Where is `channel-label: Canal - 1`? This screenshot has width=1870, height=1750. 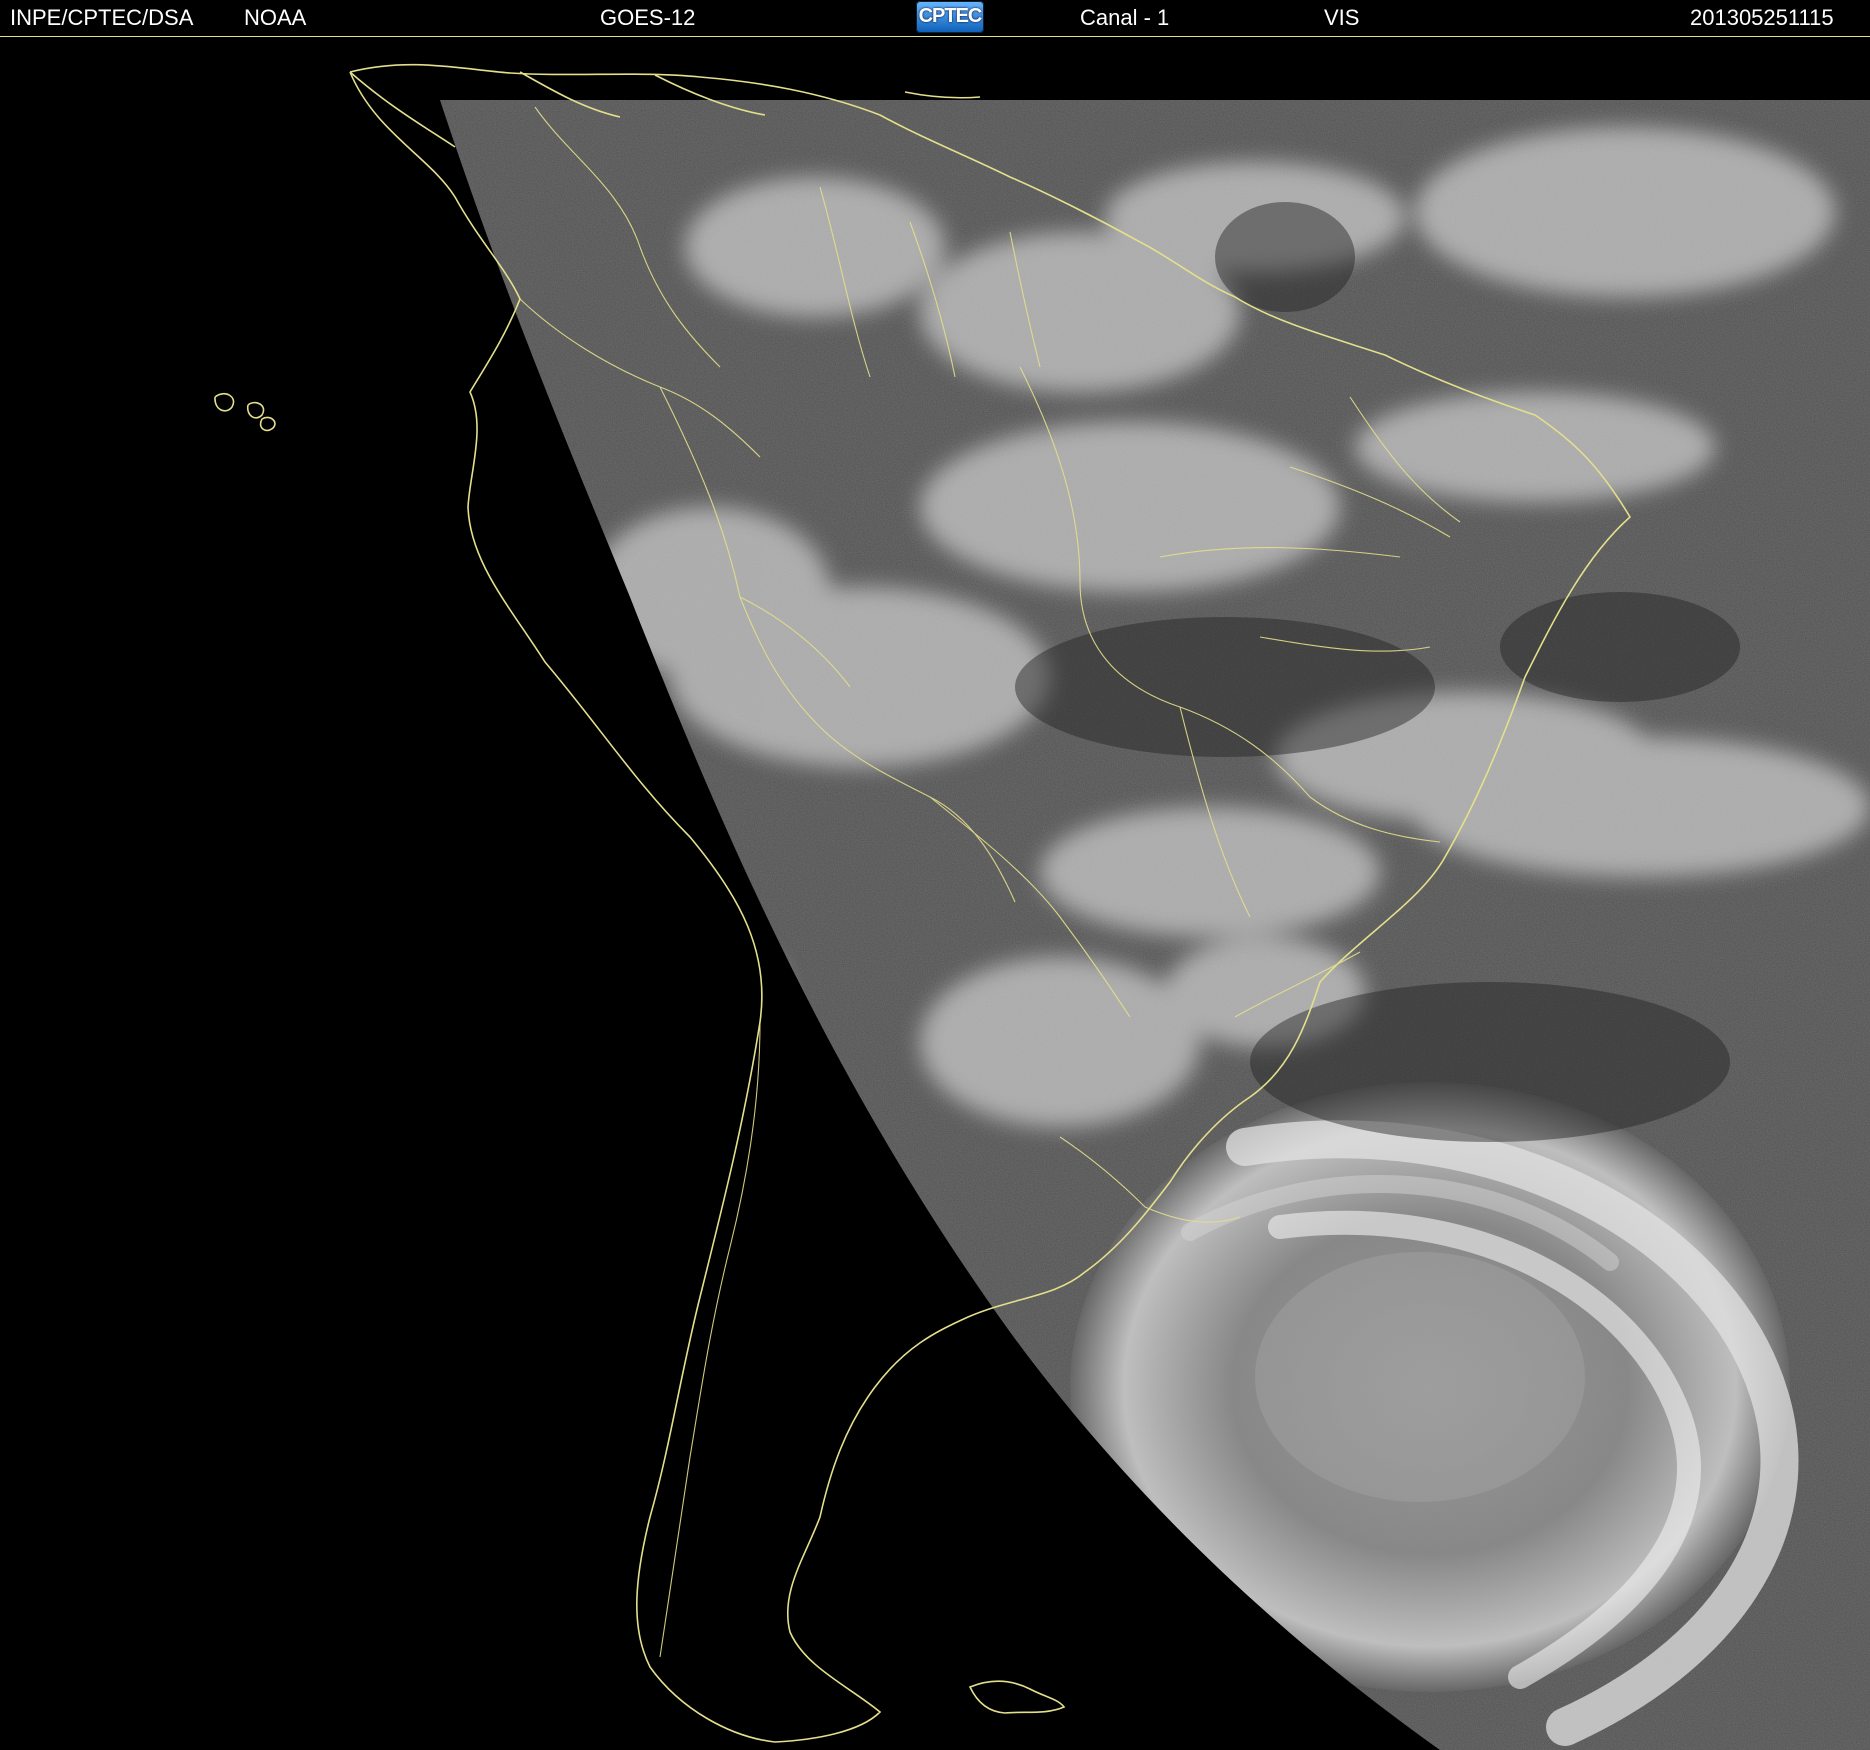 channel-label: Canal - 1 is located at coordinates (1125, 17).